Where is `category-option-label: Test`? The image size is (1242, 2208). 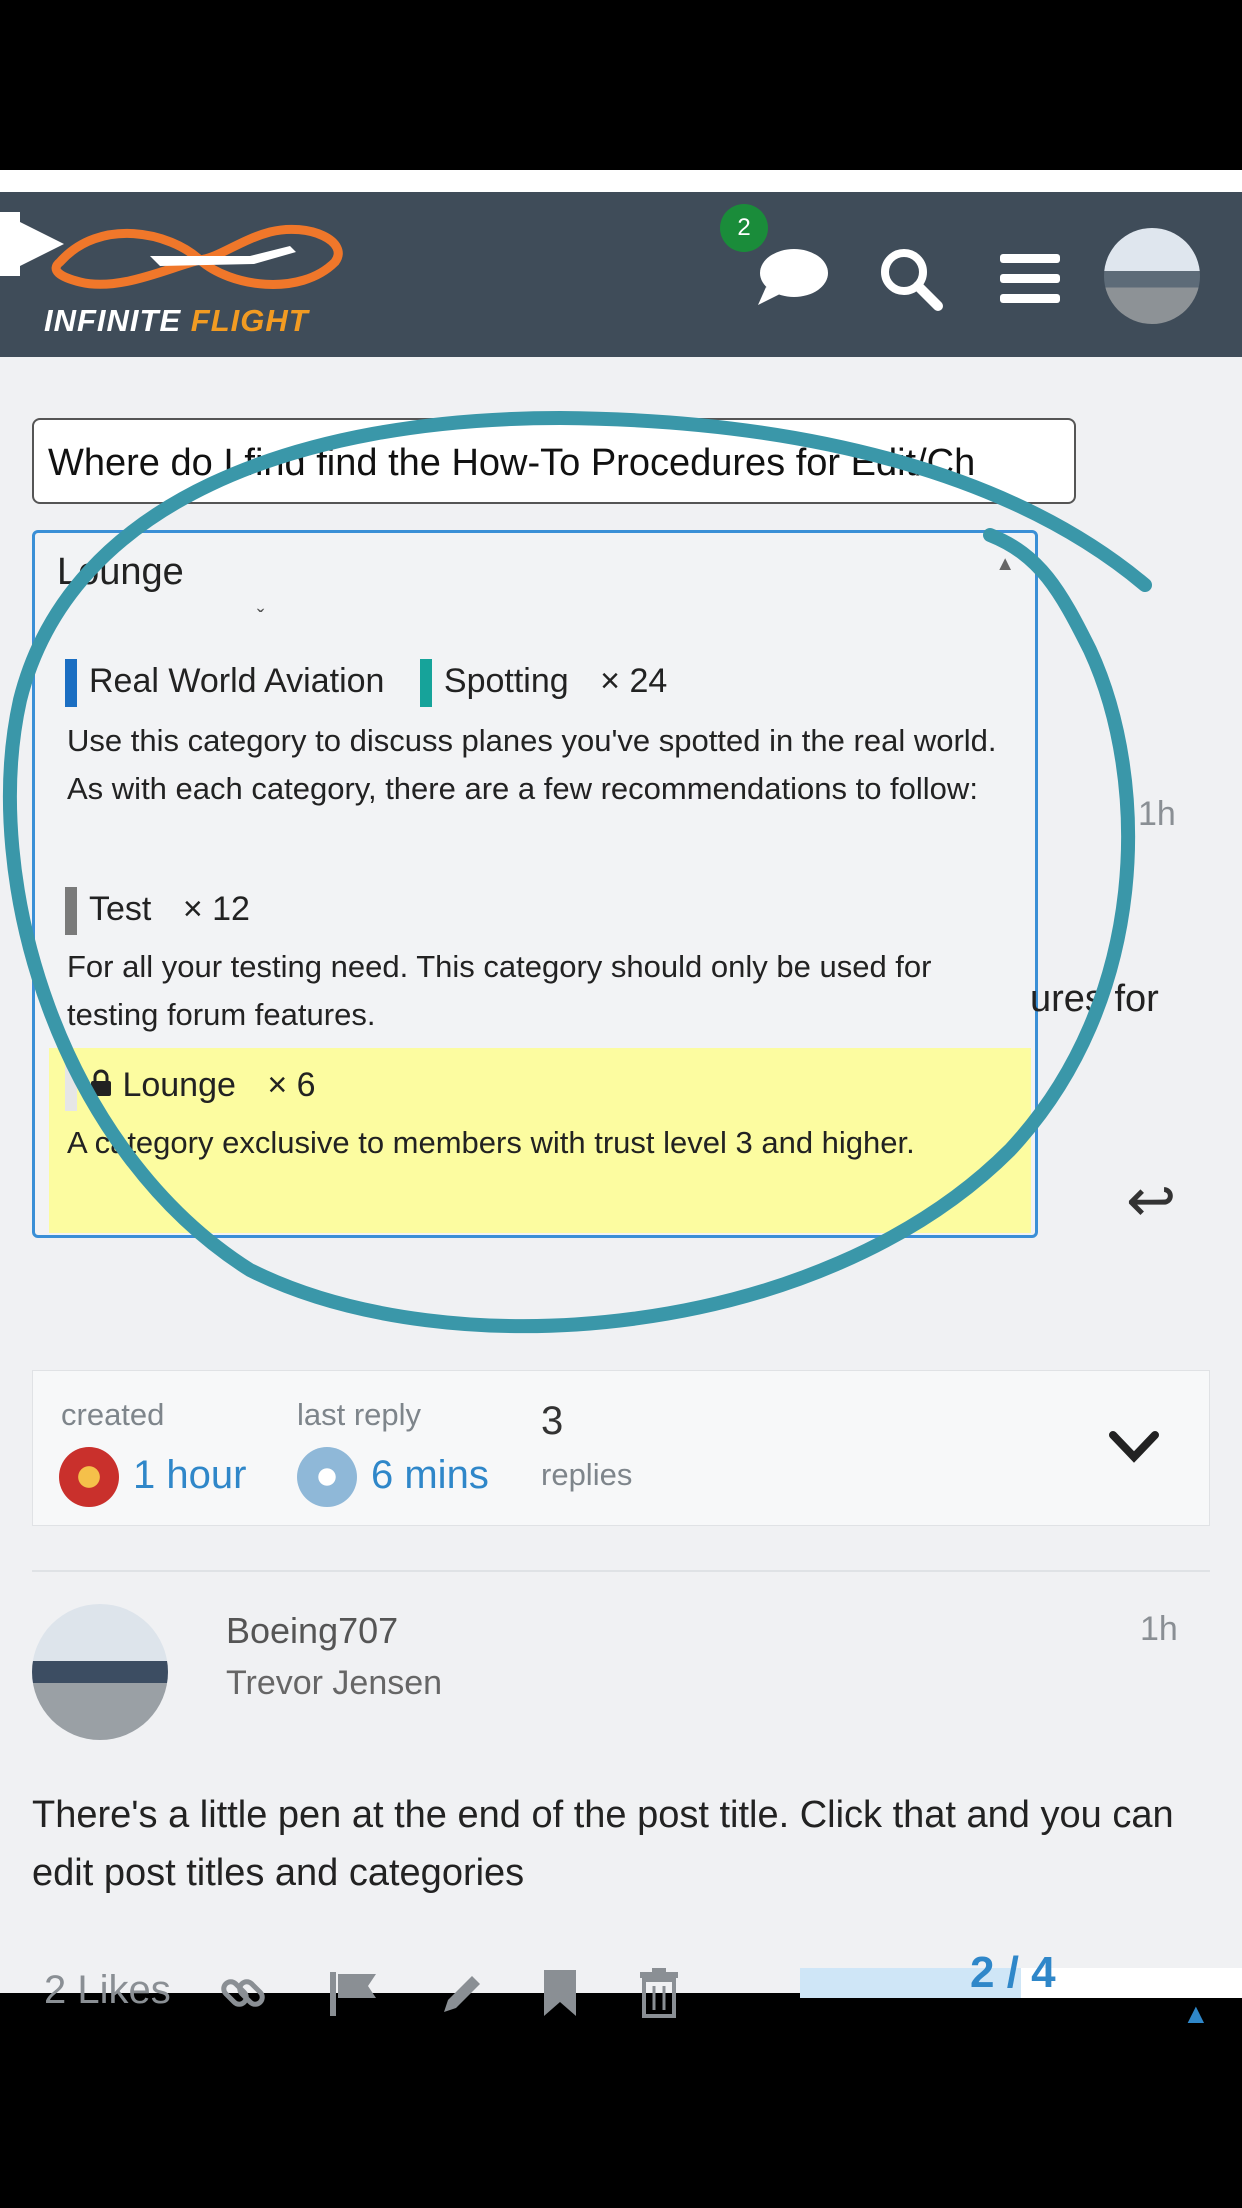
category-option-label: Test is located at coordinates (120, 908).